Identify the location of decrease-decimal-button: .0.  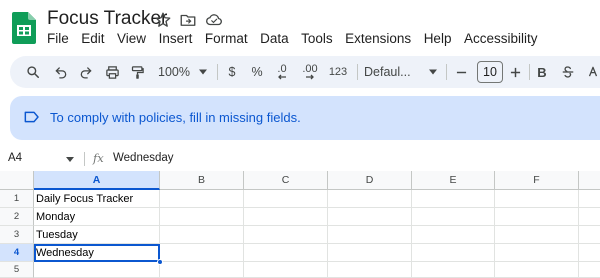
(282, 72).